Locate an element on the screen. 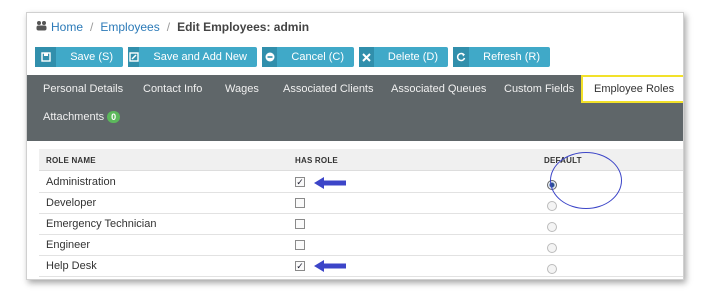  role-name: Engineer is located at coordinates (68, 245).